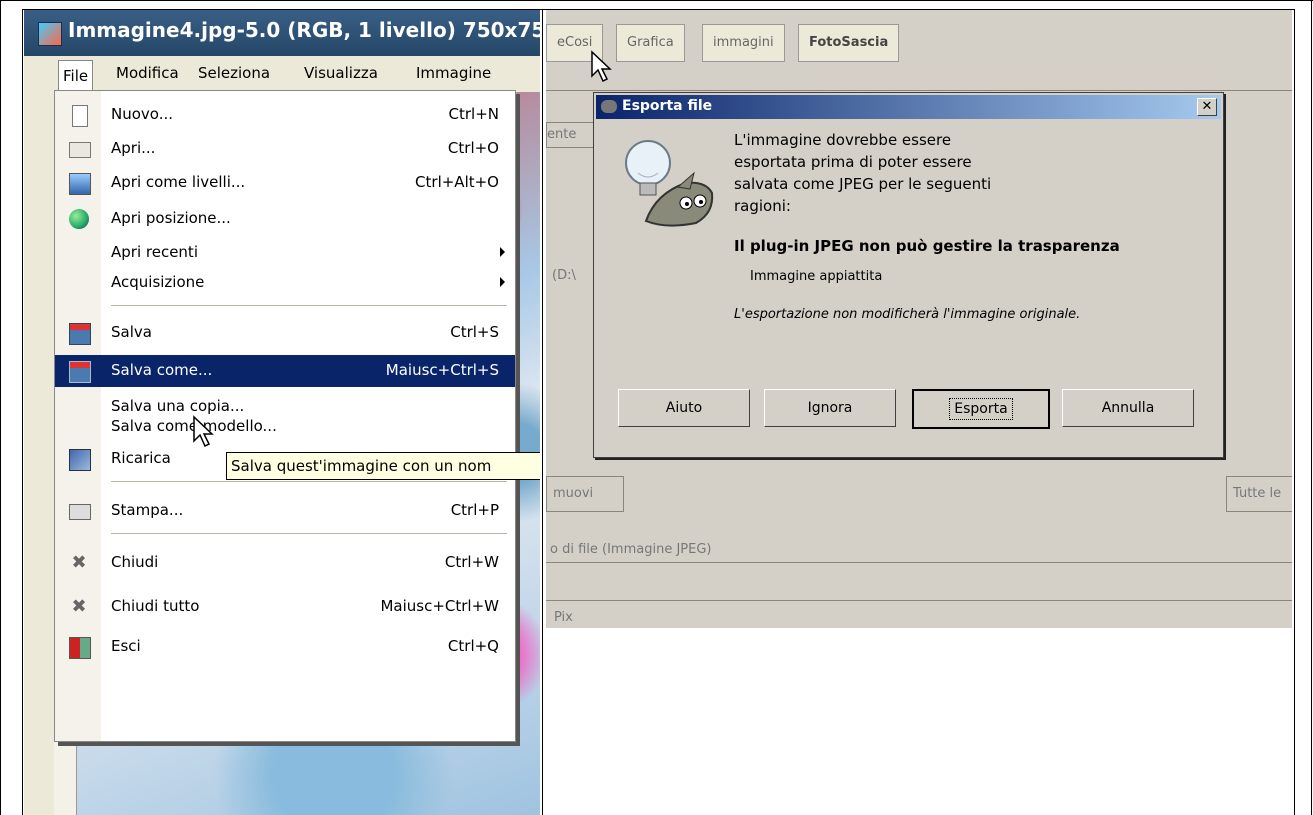 The height and width of the screenshot is (815, 1313). I want to click on tab-fotosascia: FotoSascia, so click(849, 43).